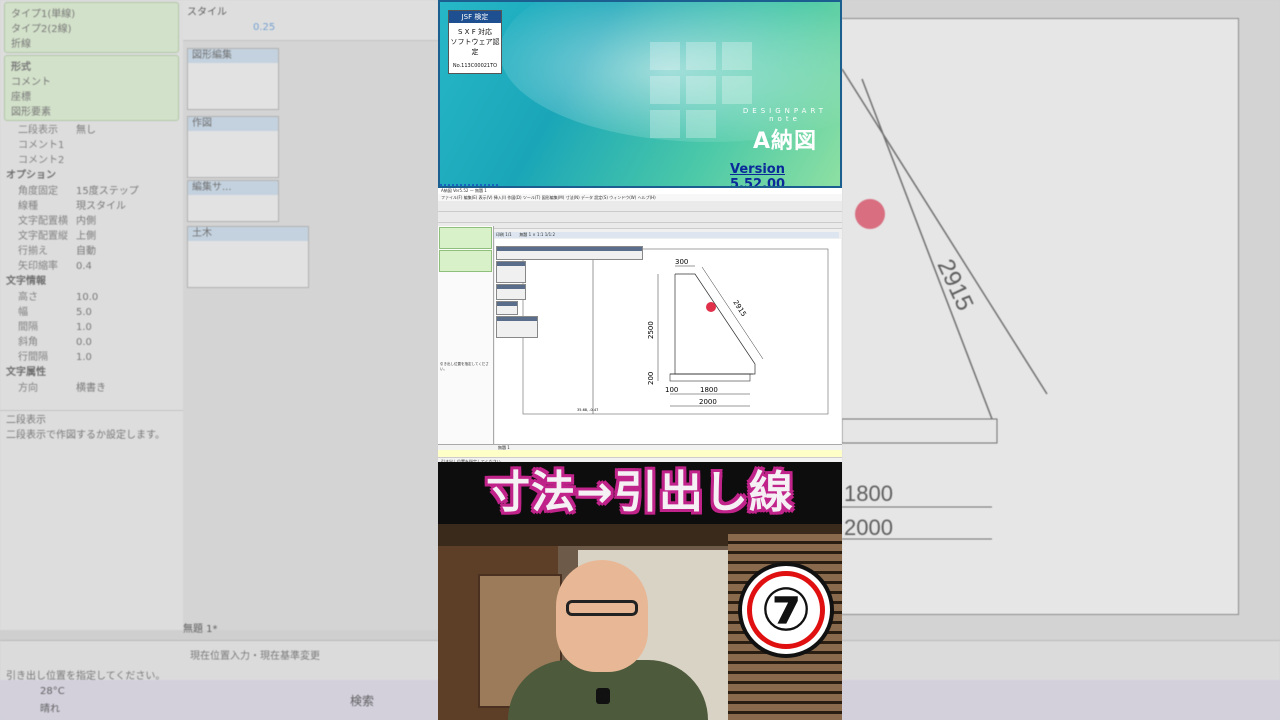 This screenshot has width=1280, height=720. I want to click on prop-row: 行揃え 自動, so click(91, 251).